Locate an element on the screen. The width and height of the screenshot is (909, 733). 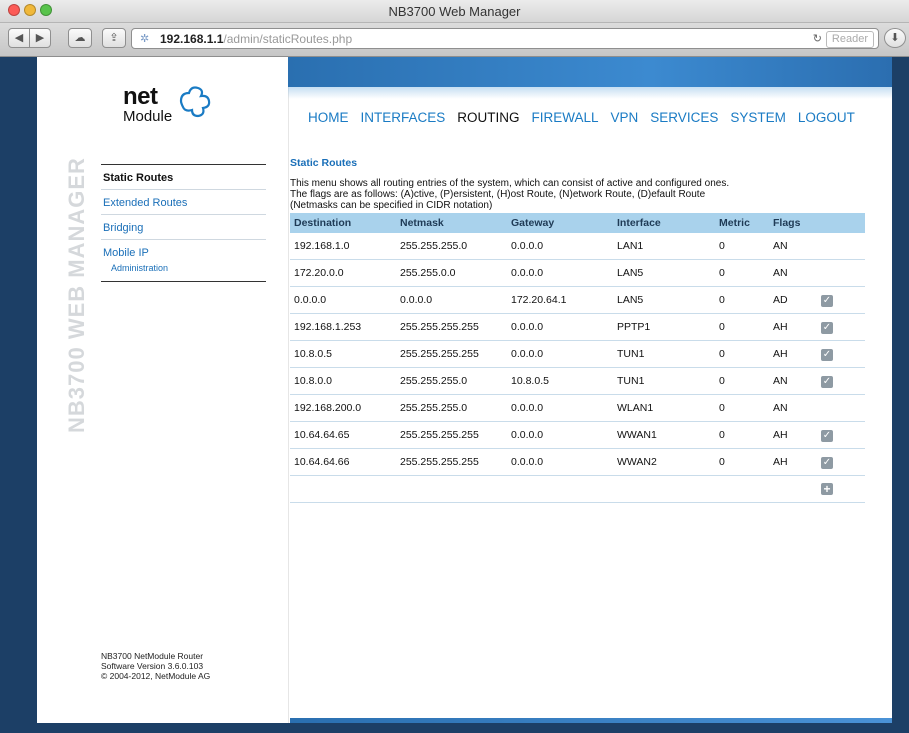
sidebar-item-mobile-ip: Mobile IP is located at coordinates (183, 250).